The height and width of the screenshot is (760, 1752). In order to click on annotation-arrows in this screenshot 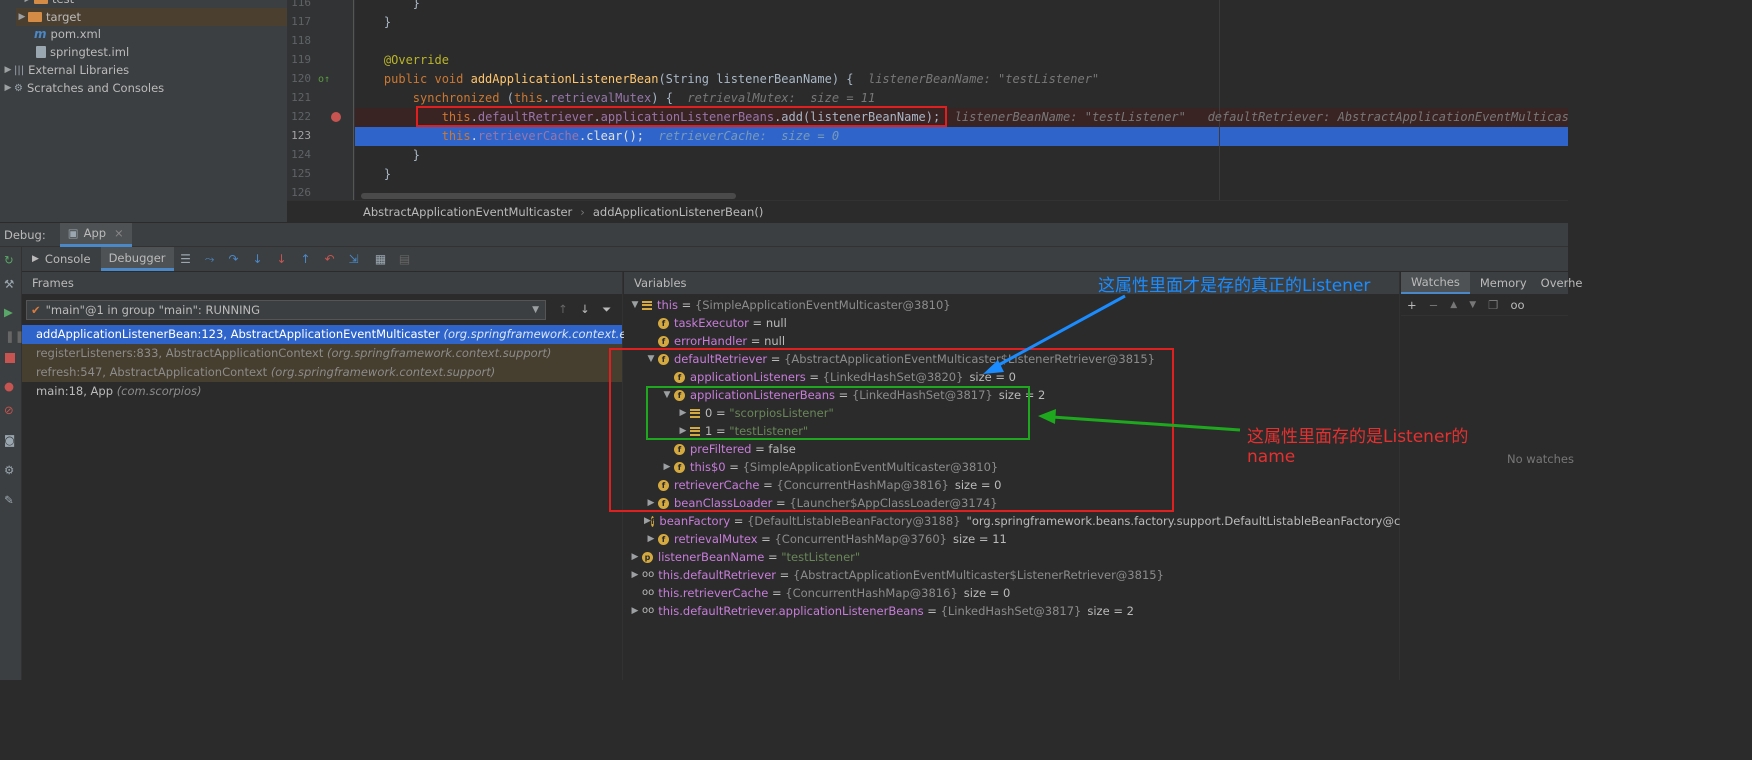, I will do `click(1112, 363)`.